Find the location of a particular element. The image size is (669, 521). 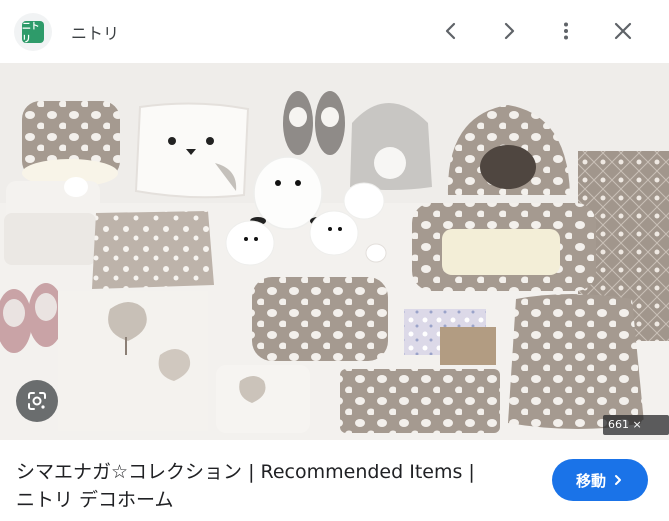

image-dimensions-badge: 661 × 372 is located at coordinates (636, 427).